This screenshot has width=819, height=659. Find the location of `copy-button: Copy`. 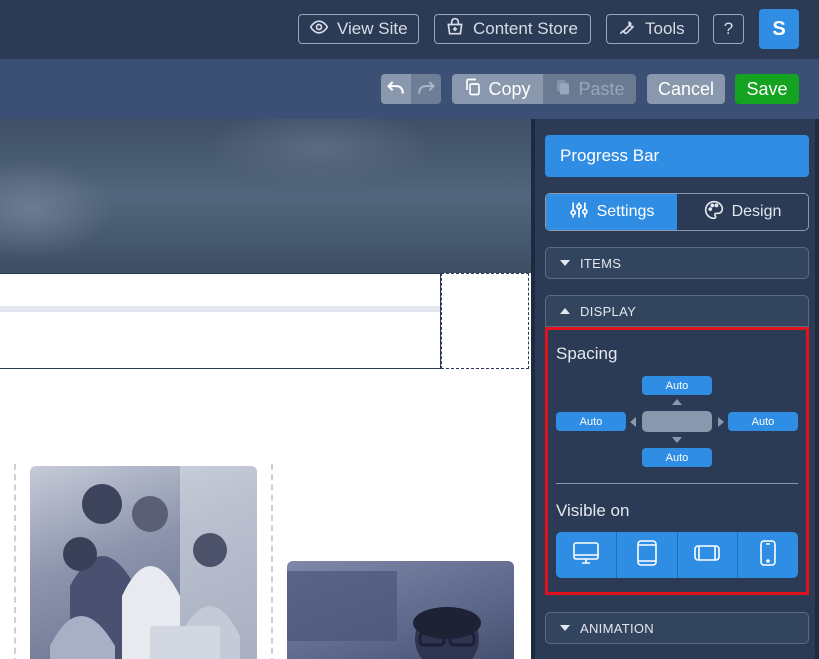

copy-button: Copy is located at coordinates (497, 89).